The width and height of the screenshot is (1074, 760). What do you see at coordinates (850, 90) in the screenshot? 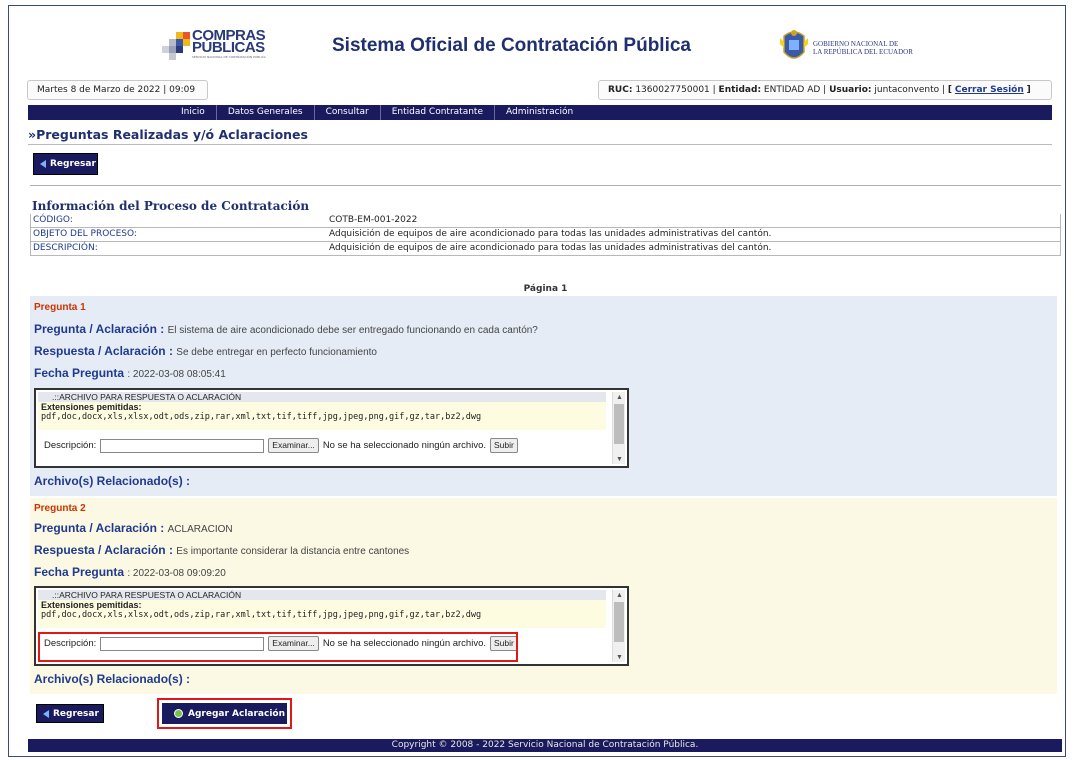
I see `usuario-label: Usuario:` at bounding box center [850, 90].